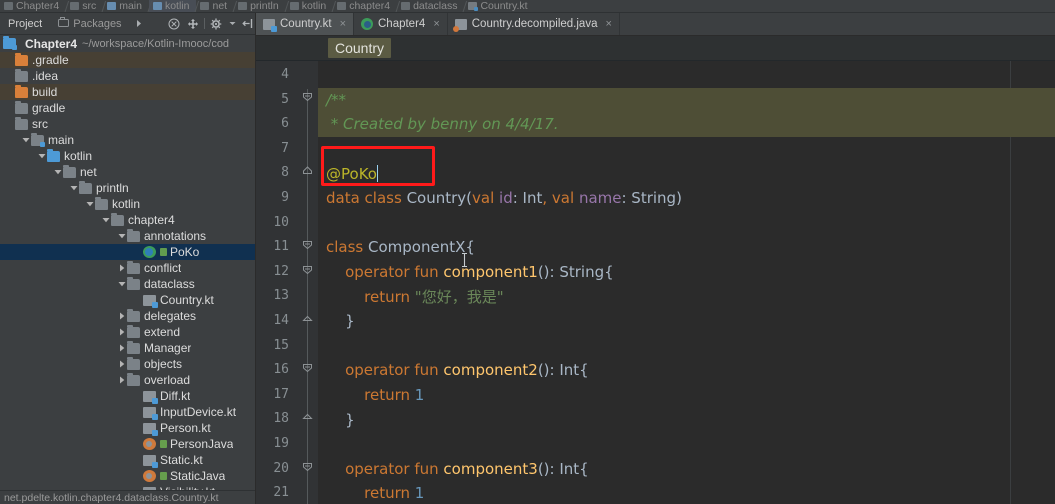  What do you see at coordinates (360, 48) in the screenshot?
I see `breadcrumb-country: Country` at bounding box center [360, 48].